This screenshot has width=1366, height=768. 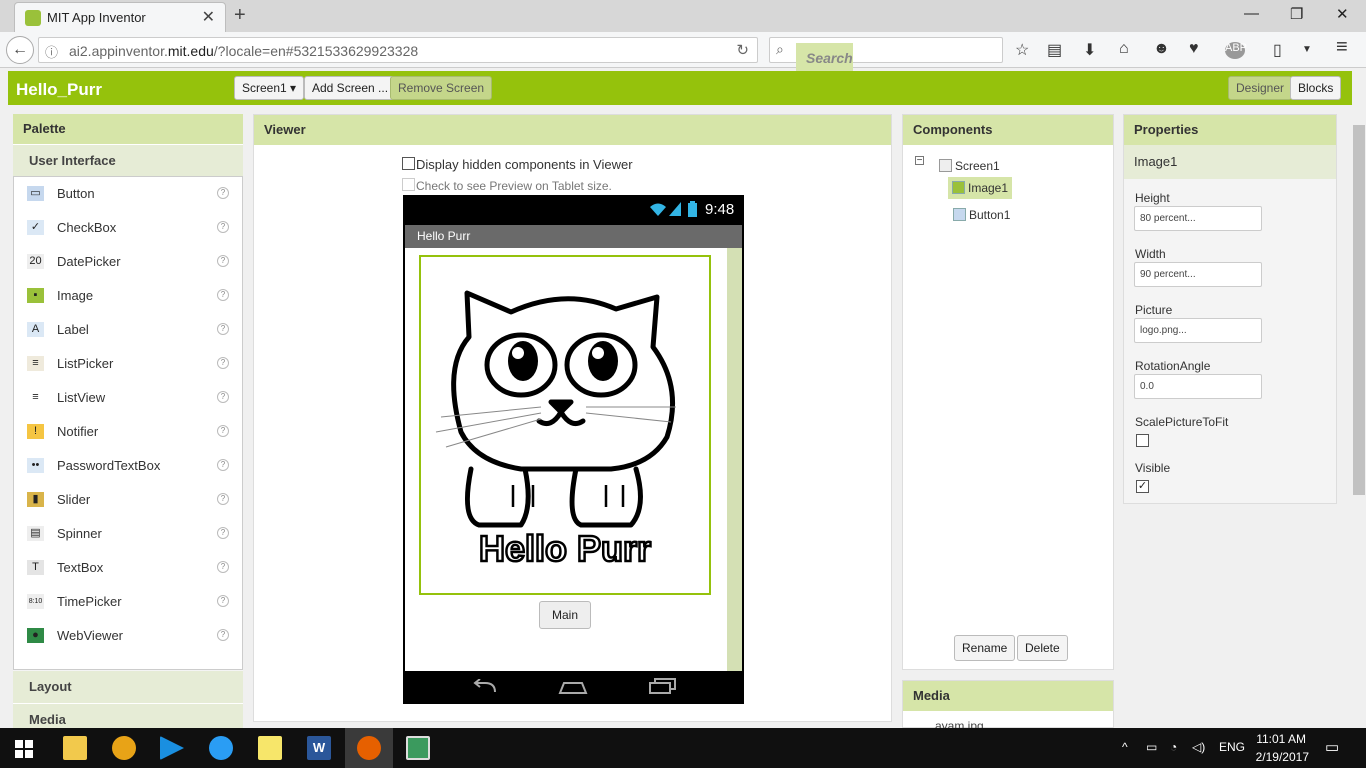 I want to click on image1-component: Hello Purr, so click(x=565, y=425).